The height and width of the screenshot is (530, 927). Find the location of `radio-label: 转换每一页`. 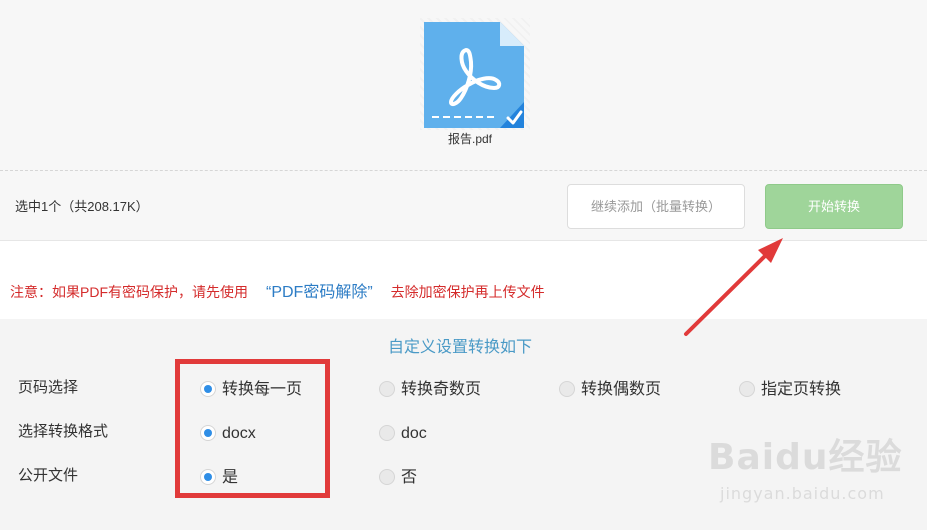

radio-label: 转换每一页 is located at coordinates (262, 389).